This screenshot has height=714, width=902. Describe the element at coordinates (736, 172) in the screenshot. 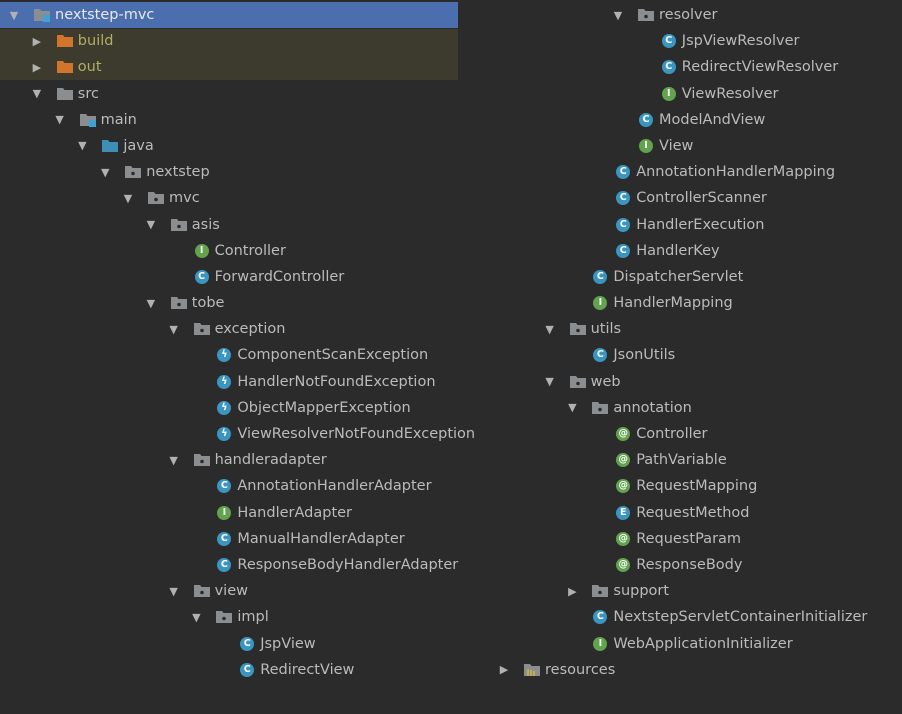

I see `tree-node-label: AnnotationHandlerMapping` at that location.